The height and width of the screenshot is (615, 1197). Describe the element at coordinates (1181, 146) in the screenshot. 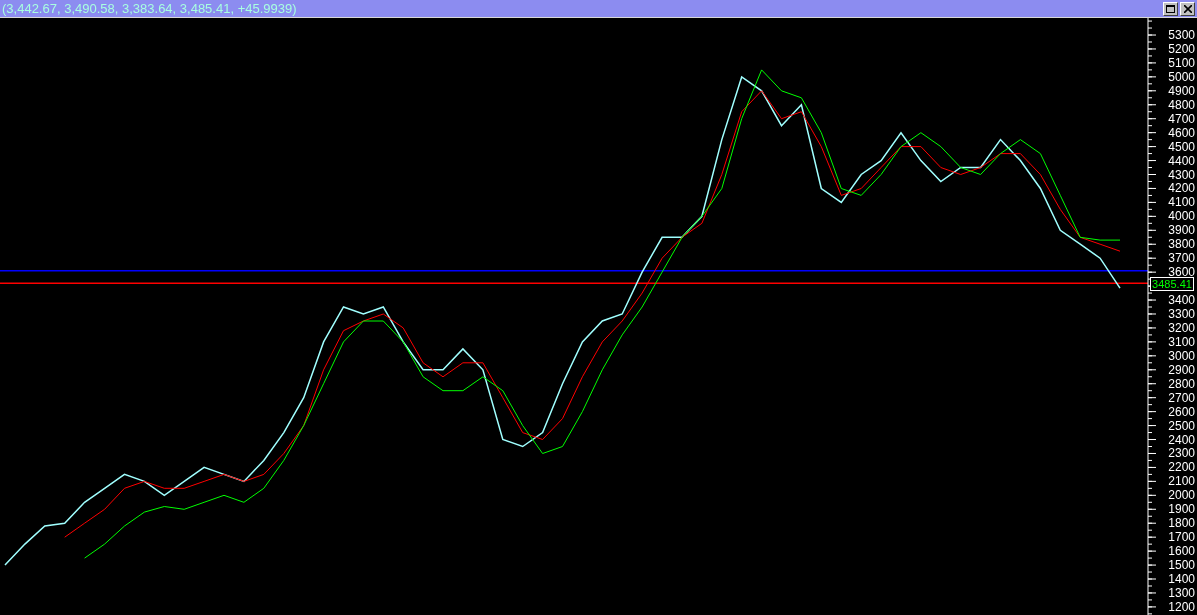

I see `y-tick-label: 4500` at that location.